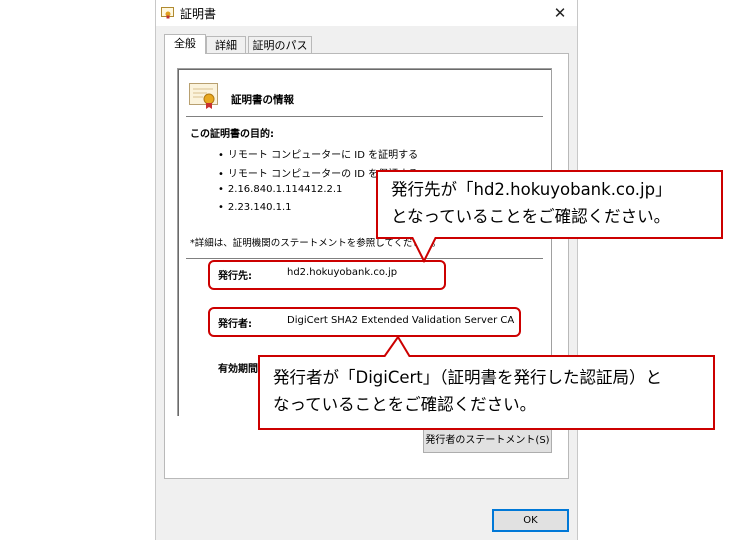 The width and height of the screenshot is (730, 540). What do you see at coordinates (262, 100) in the screenshot?
I see `certificate-info-heading: 証明書の情報` at bounding box center [262, 100].